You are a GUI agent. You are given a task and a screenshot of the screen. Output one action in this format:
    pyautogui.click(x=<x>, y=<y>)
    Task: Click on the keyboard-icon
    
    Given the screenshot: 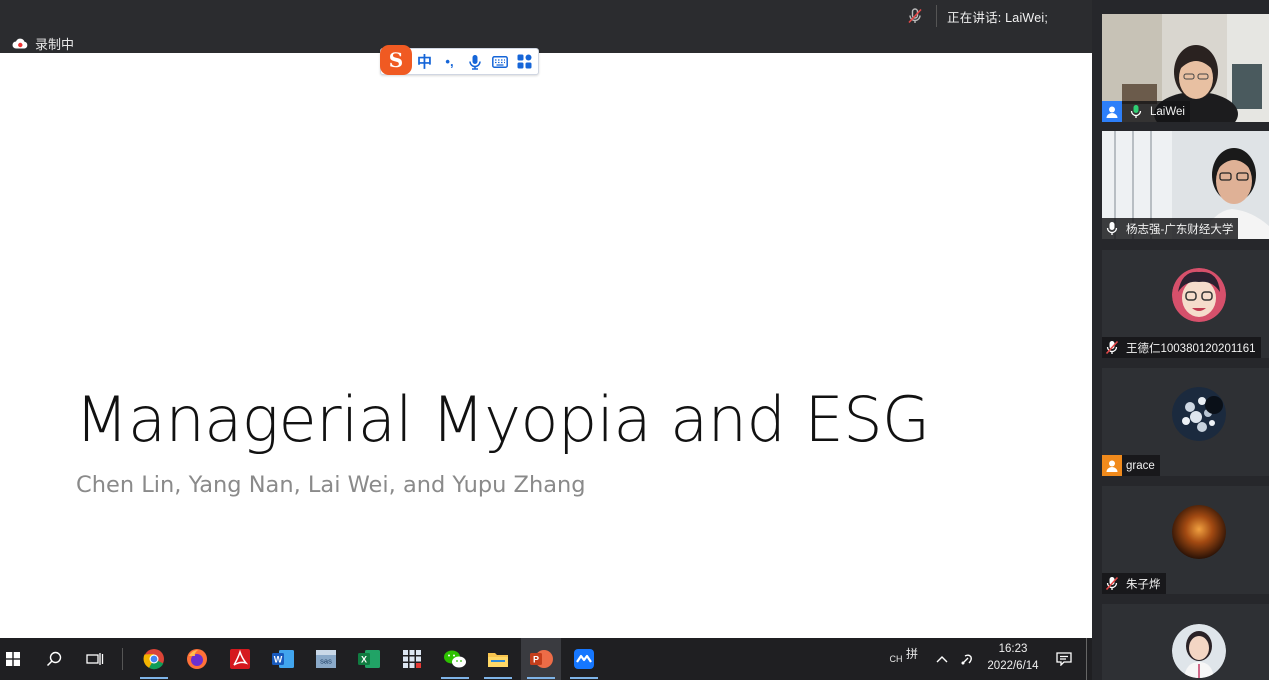 What is the action you would take?
    pyautogui.click(x=499, y=61)
    